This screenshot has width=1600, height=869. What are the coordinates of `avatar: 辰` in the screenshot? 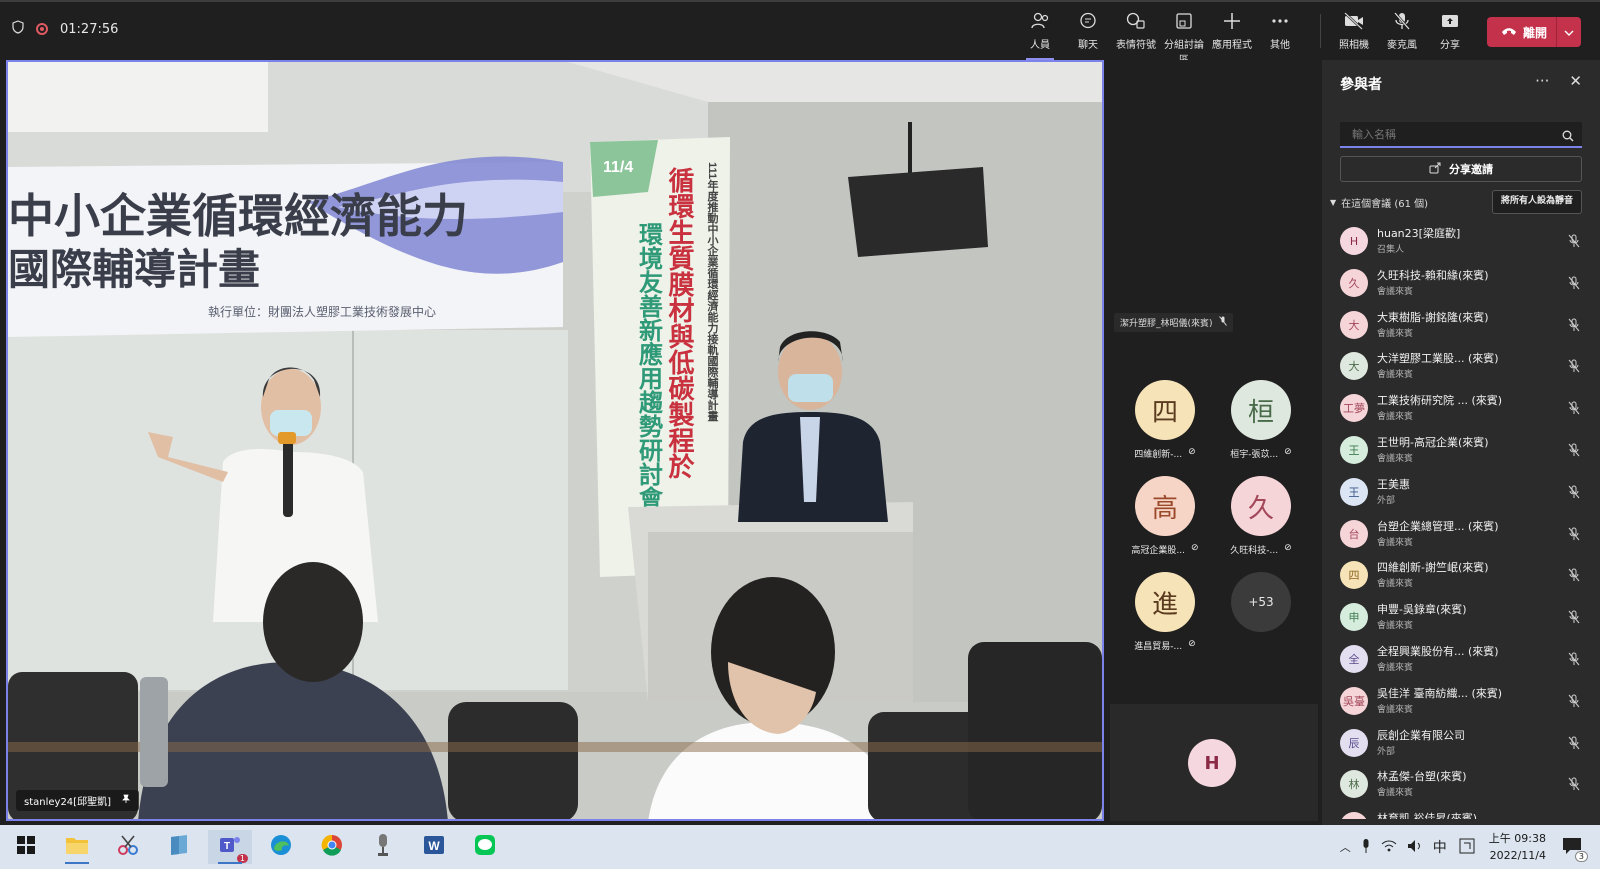 It's located at (1354, 742).